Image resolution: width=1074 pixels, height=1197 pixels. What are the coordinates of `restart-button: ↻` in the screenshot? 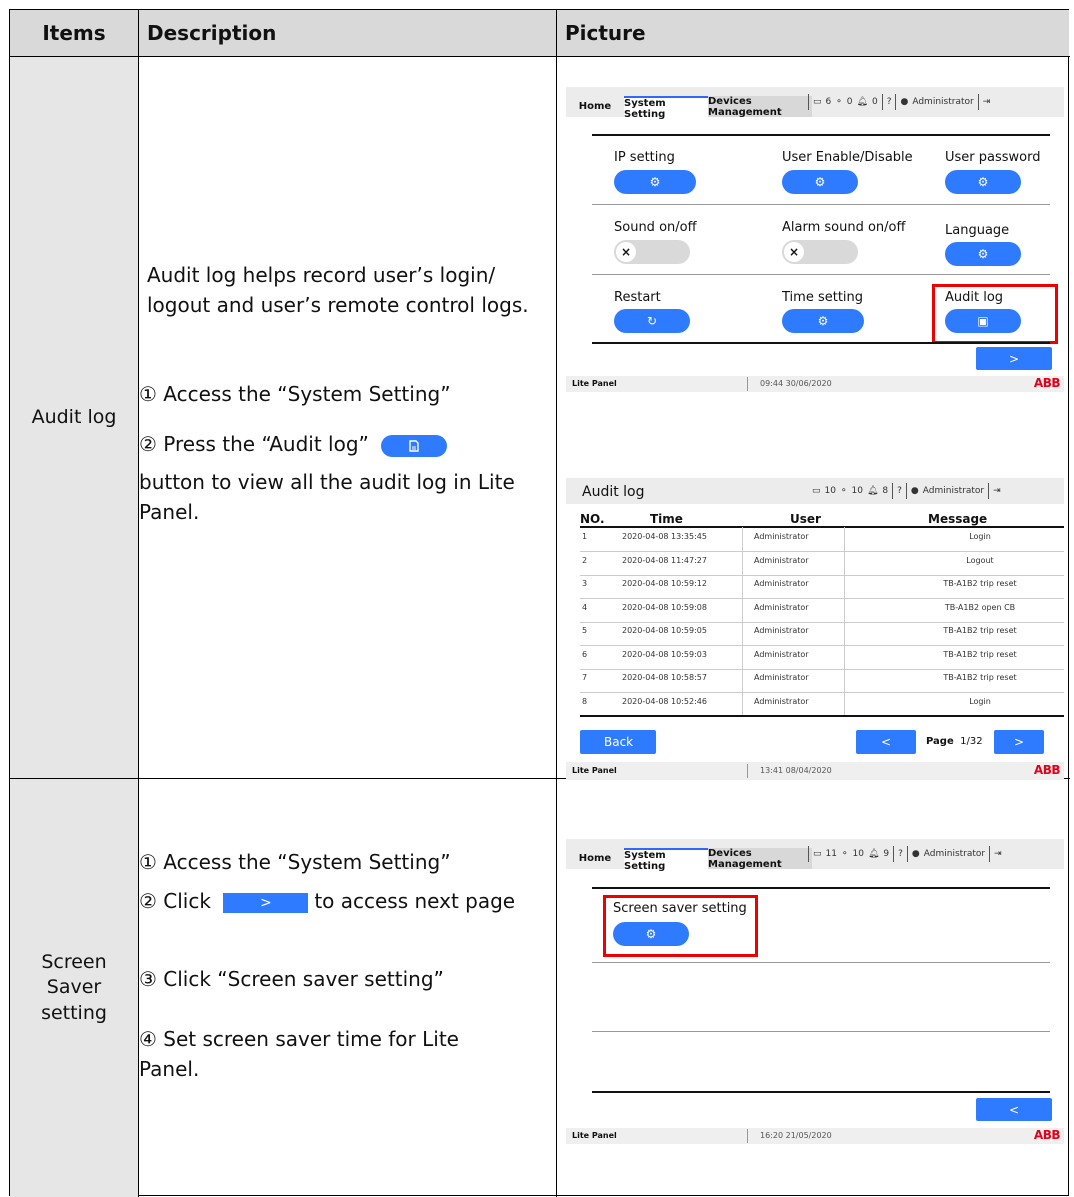 It's located at (652, 321).